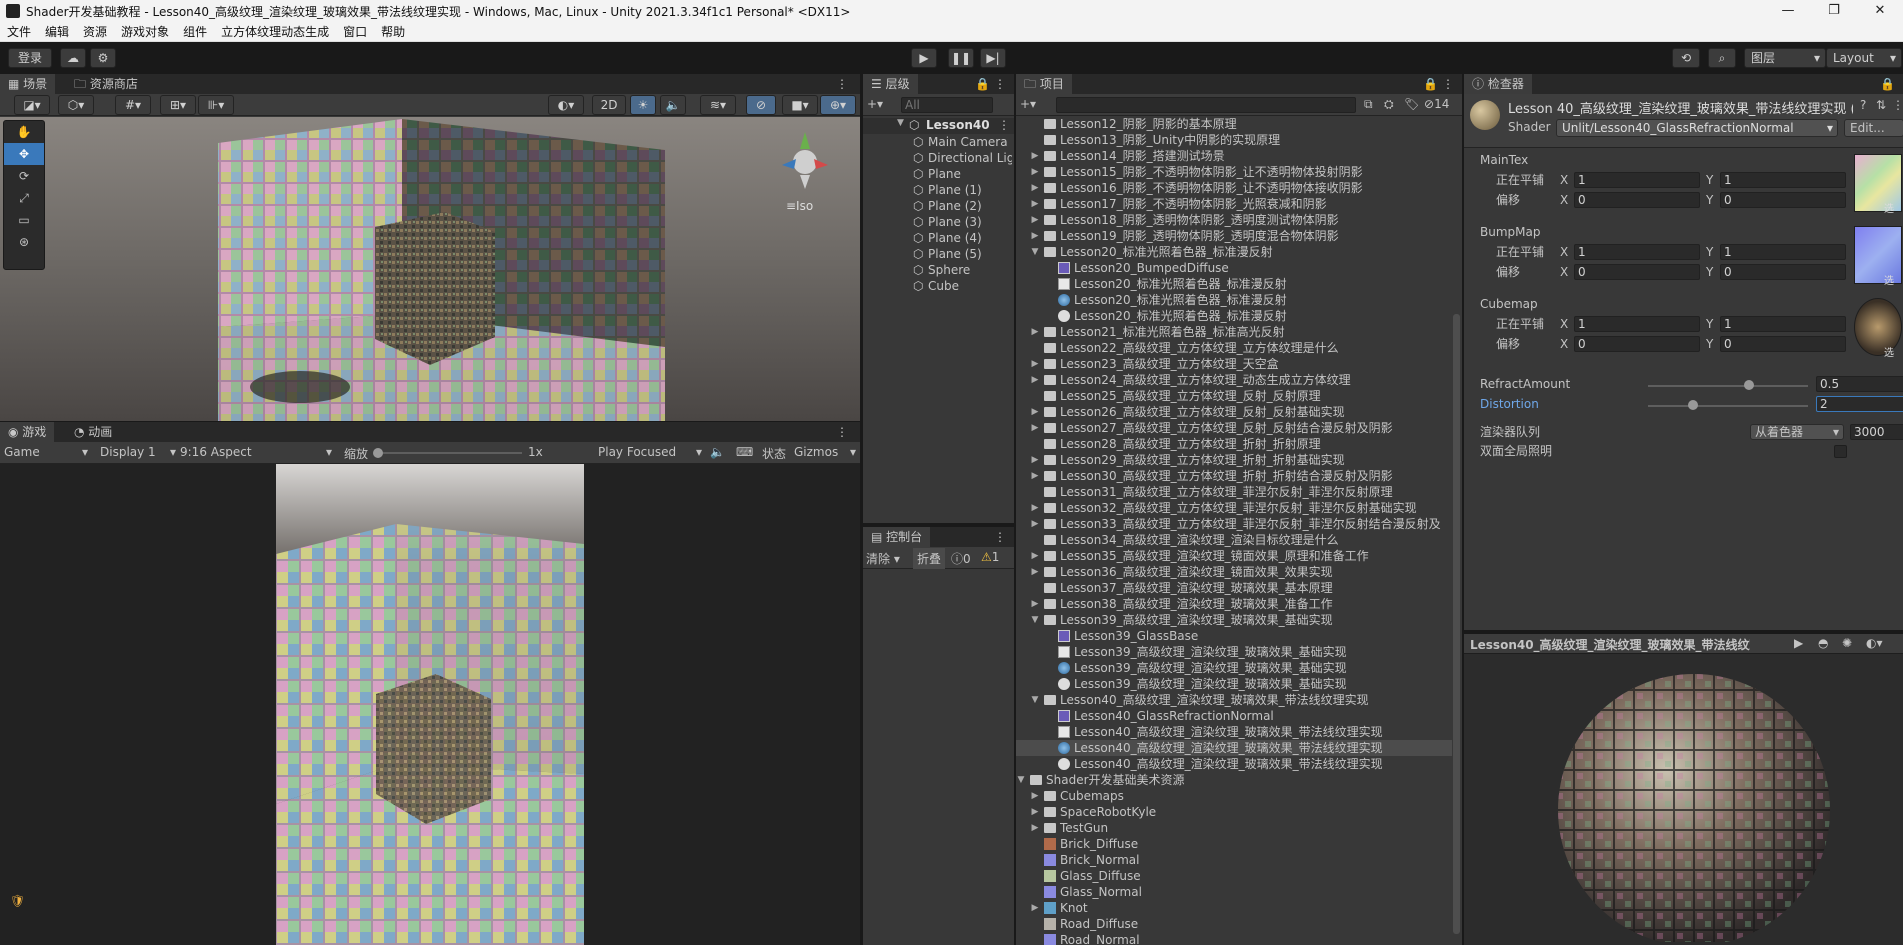  What do you see at coordinates (1234, 540) in the screenshot?
I see `project-item: Lesson34_高级纹理_渲染纹理_渲染目标纹理是什么` at bounding box center [1234, 540].